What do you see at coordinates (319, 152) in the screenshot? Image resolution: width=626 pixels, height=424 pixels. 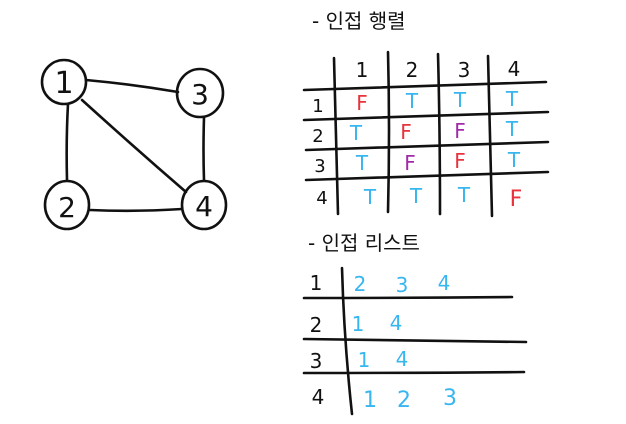 I see `matrix-row-labels: 1 2 3 4` at bounding box center [319, 152].